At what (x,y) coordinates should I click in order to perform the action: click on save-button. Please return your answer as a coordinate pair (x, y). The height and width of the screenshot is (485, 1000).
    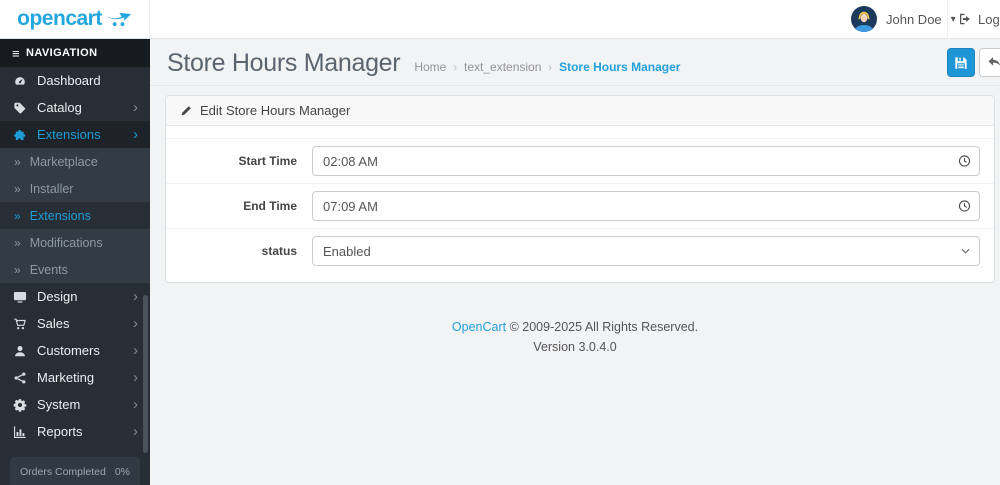
    Looking at the image, I should click on (961, 62).